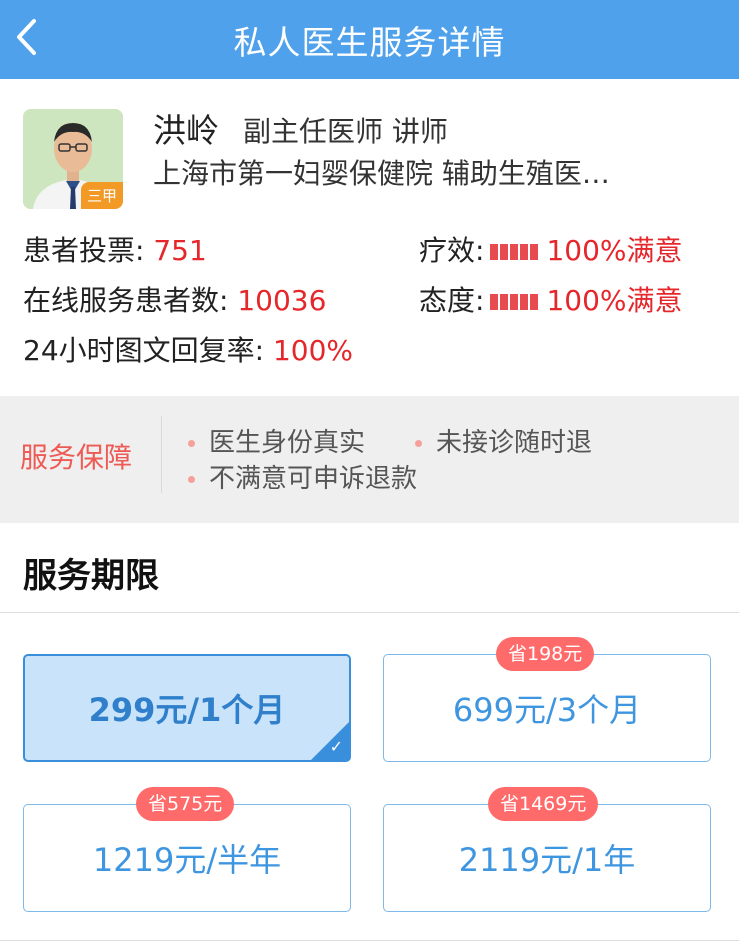  What do you see at coordinates (84, 250) in the screenshot?
I see `patient-votes-label: 患者投票:` at bounding box center [84, 250].